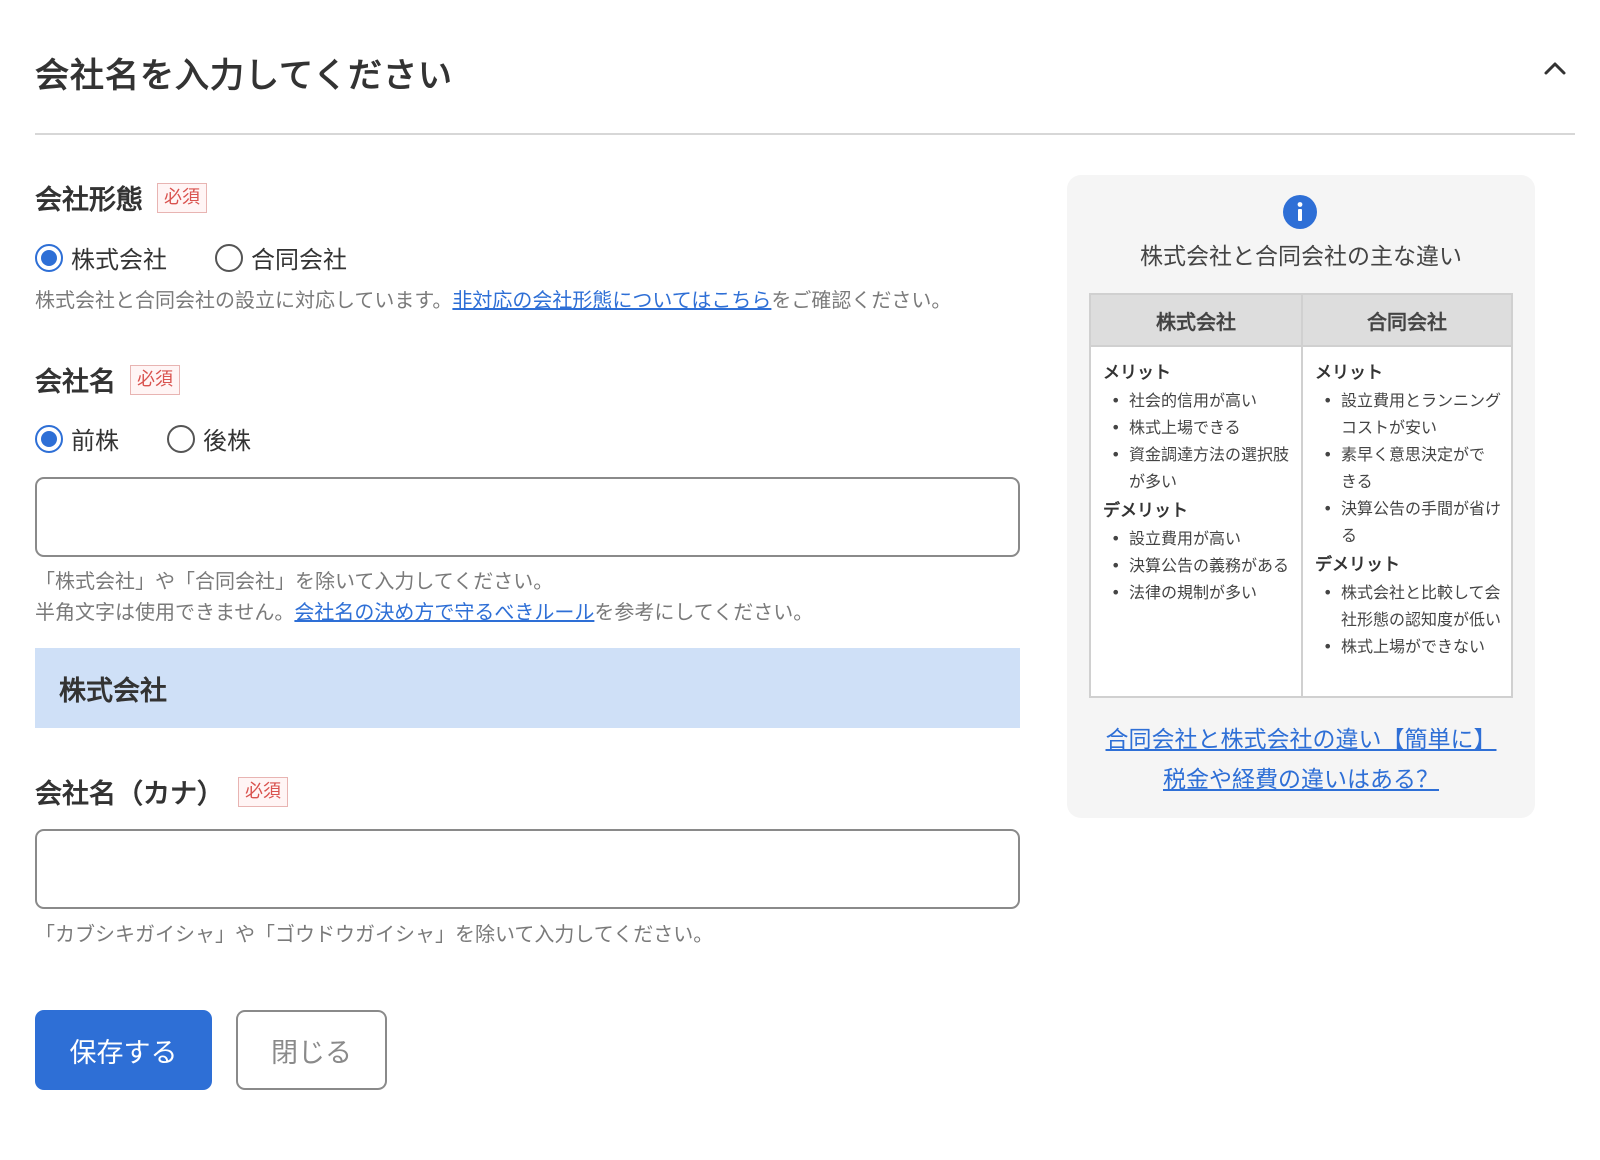 The image size is (1600, 1160). I want to click on company-type-label-text: 会社形態, so click(89, 200).